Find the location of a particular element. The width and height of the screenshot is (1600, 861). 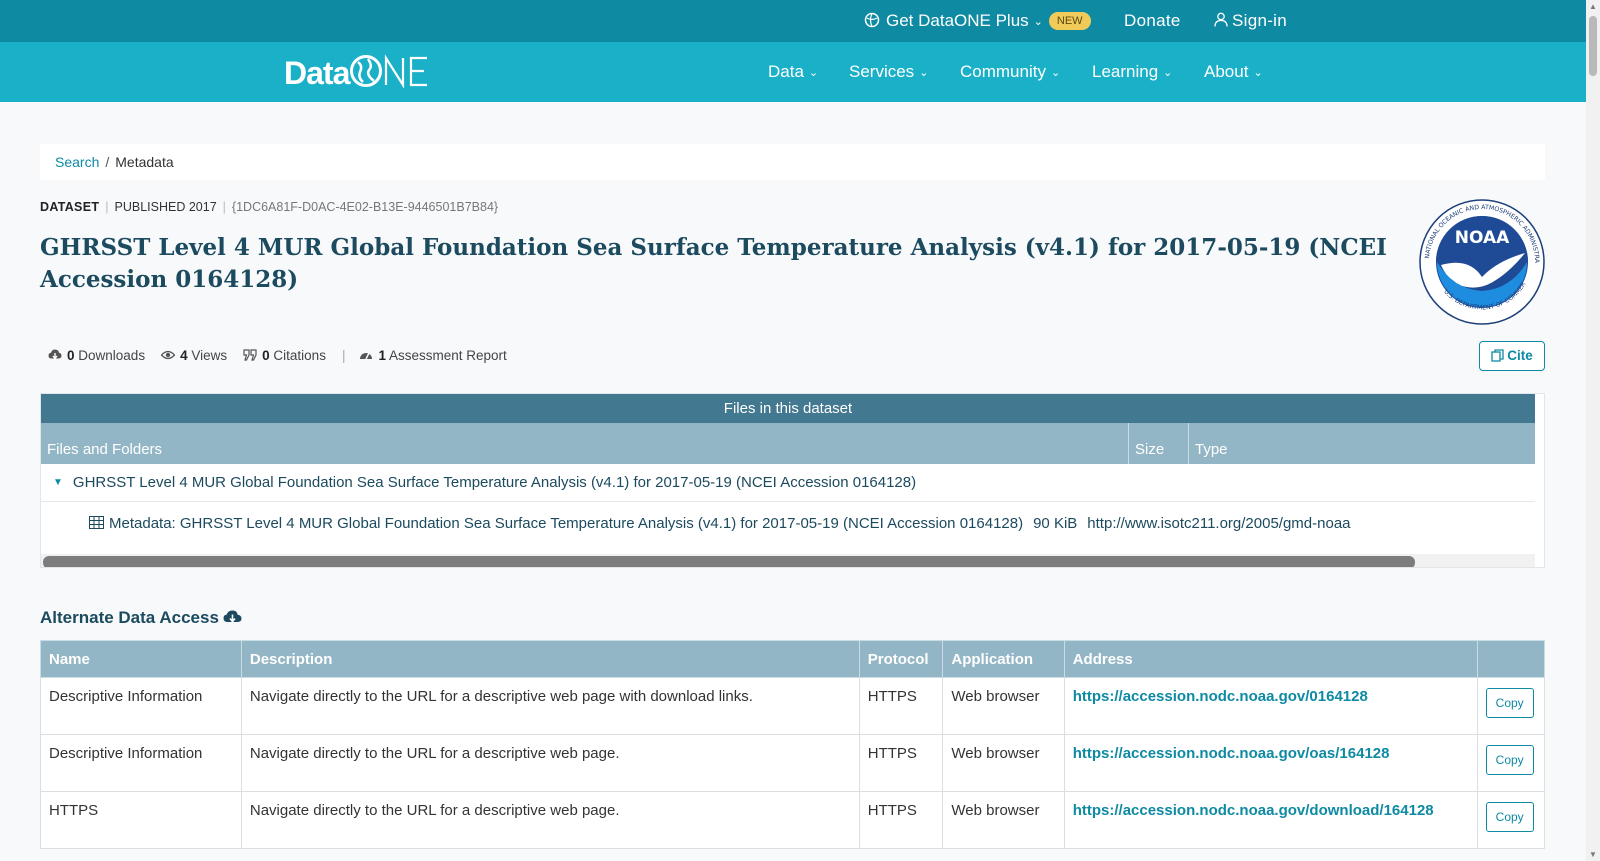

nav-learning: Learning ⌄ is located at coordinates (1132, 72).